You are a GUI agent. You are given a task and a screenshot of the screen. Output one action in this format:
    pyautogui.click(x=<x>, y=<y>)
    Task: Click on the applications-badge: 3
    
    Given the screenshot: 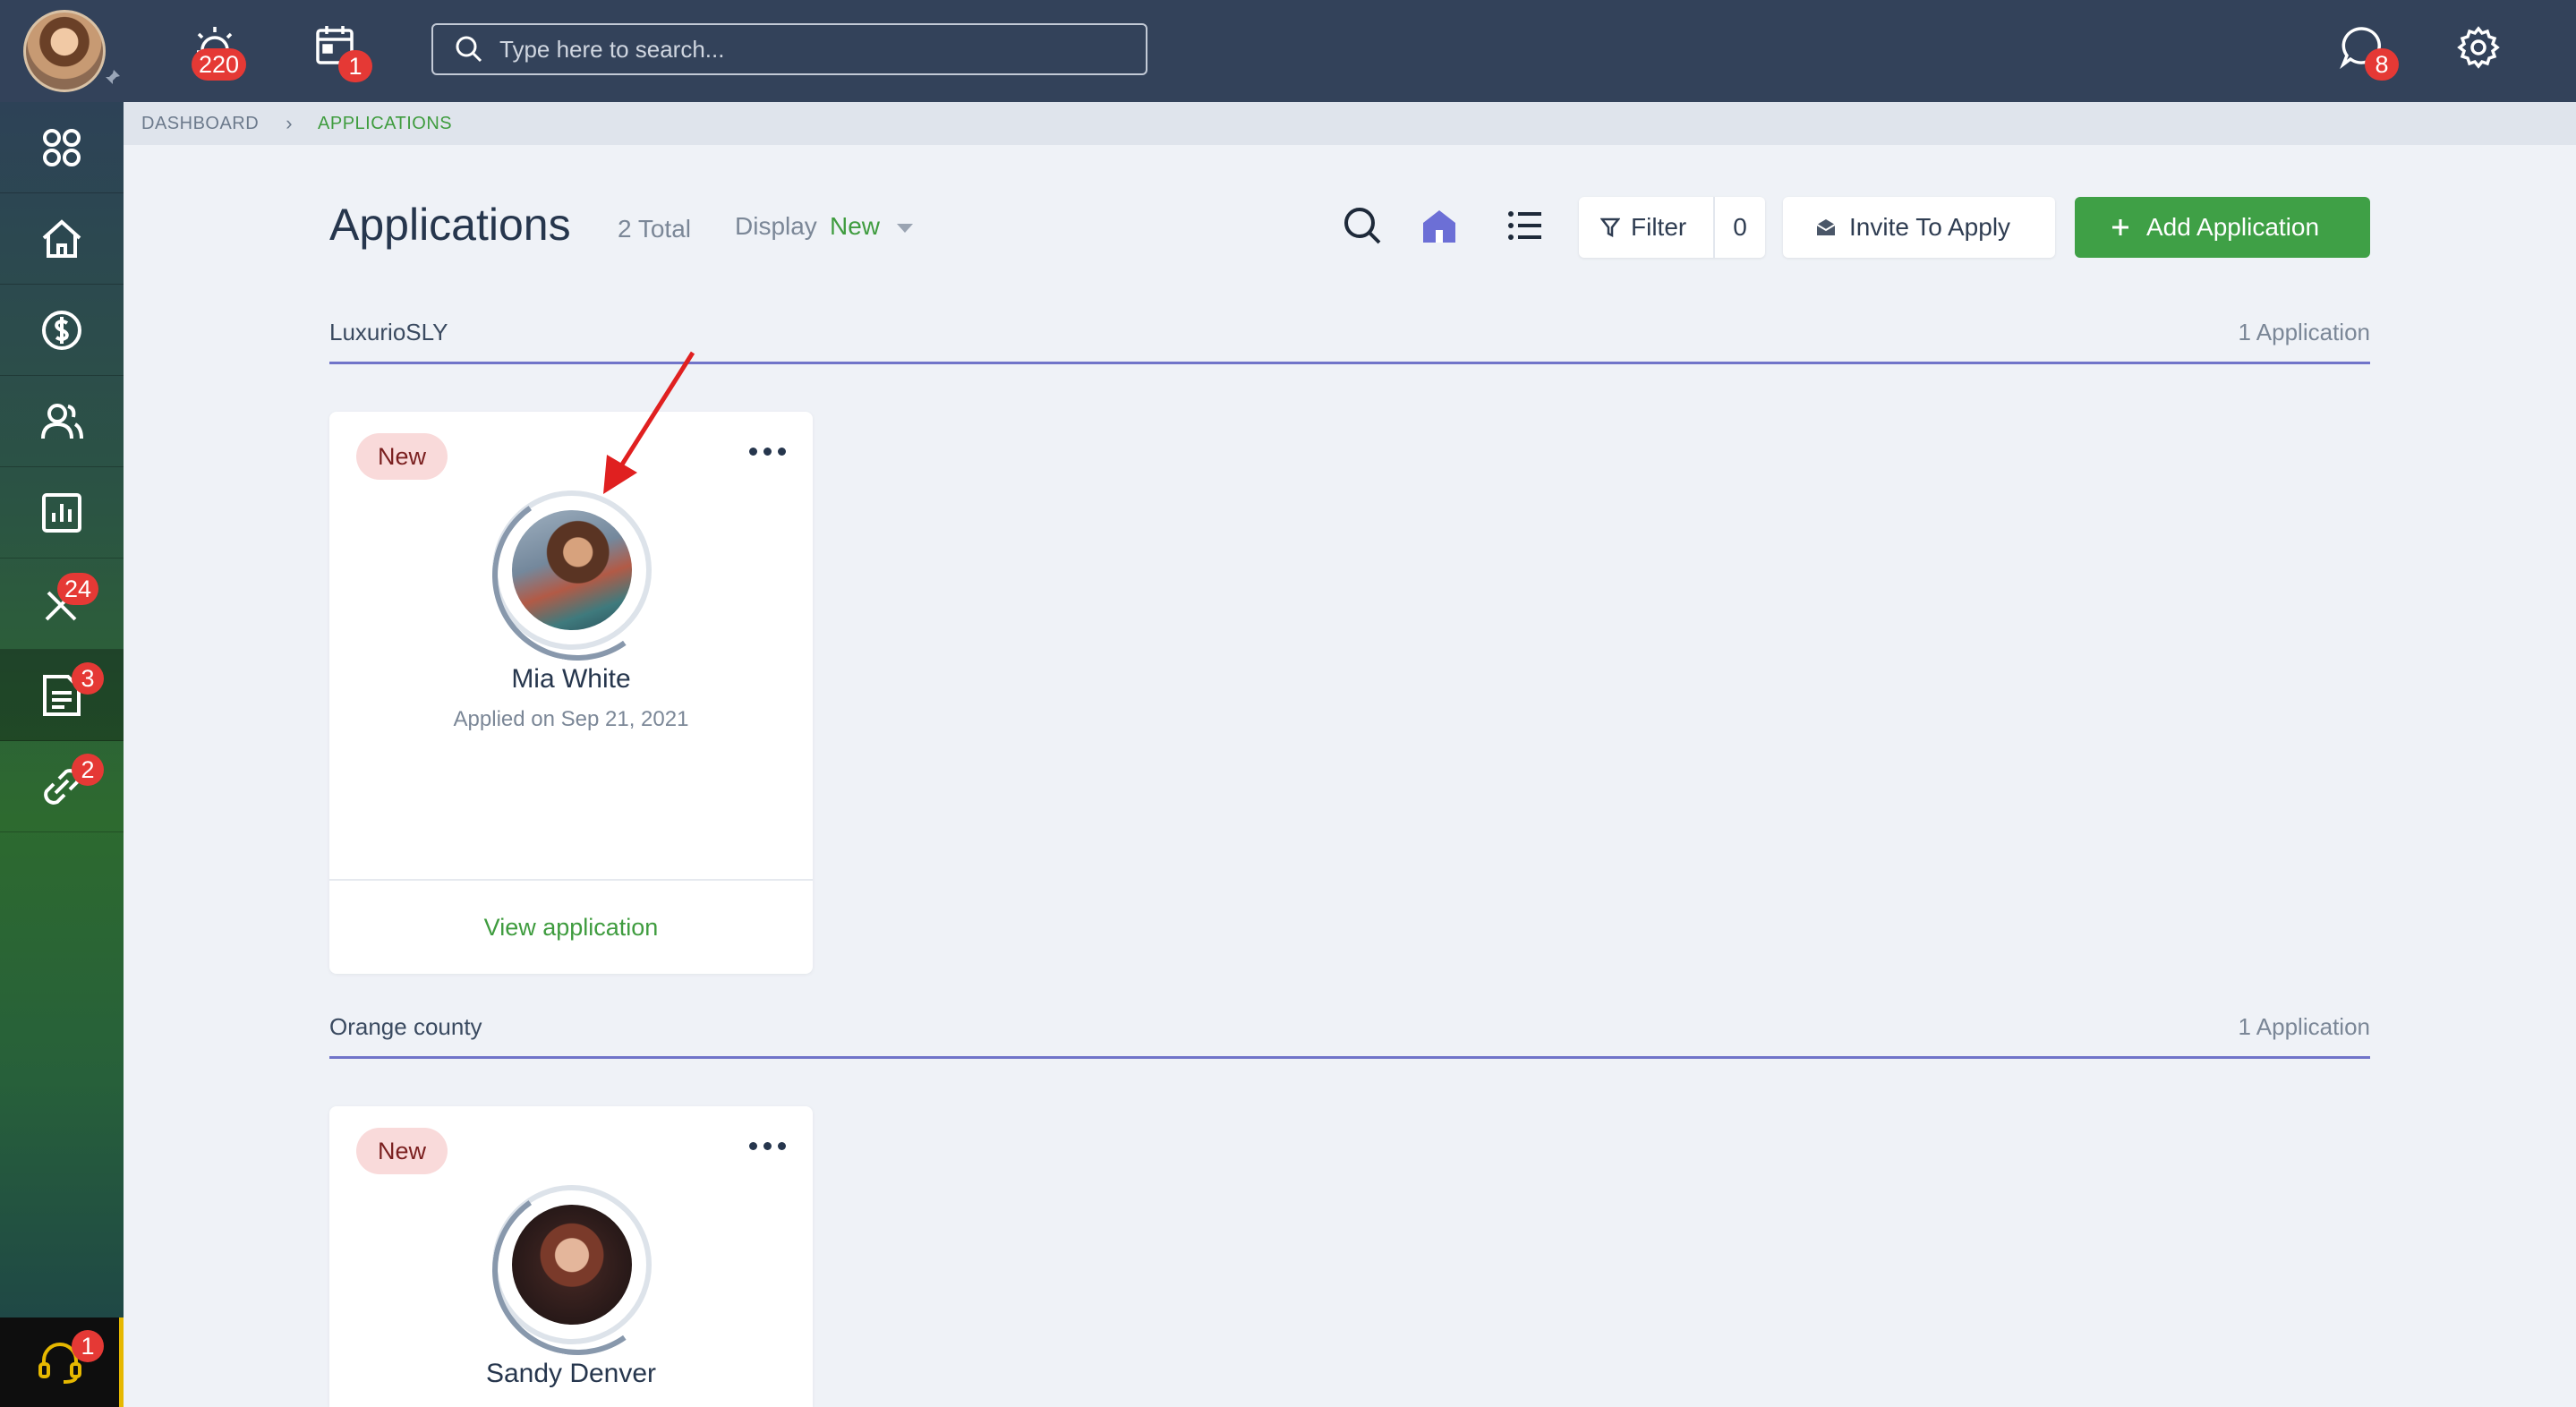 What is the action you would take?
    pyautogui.click(x=88, y=678)
    